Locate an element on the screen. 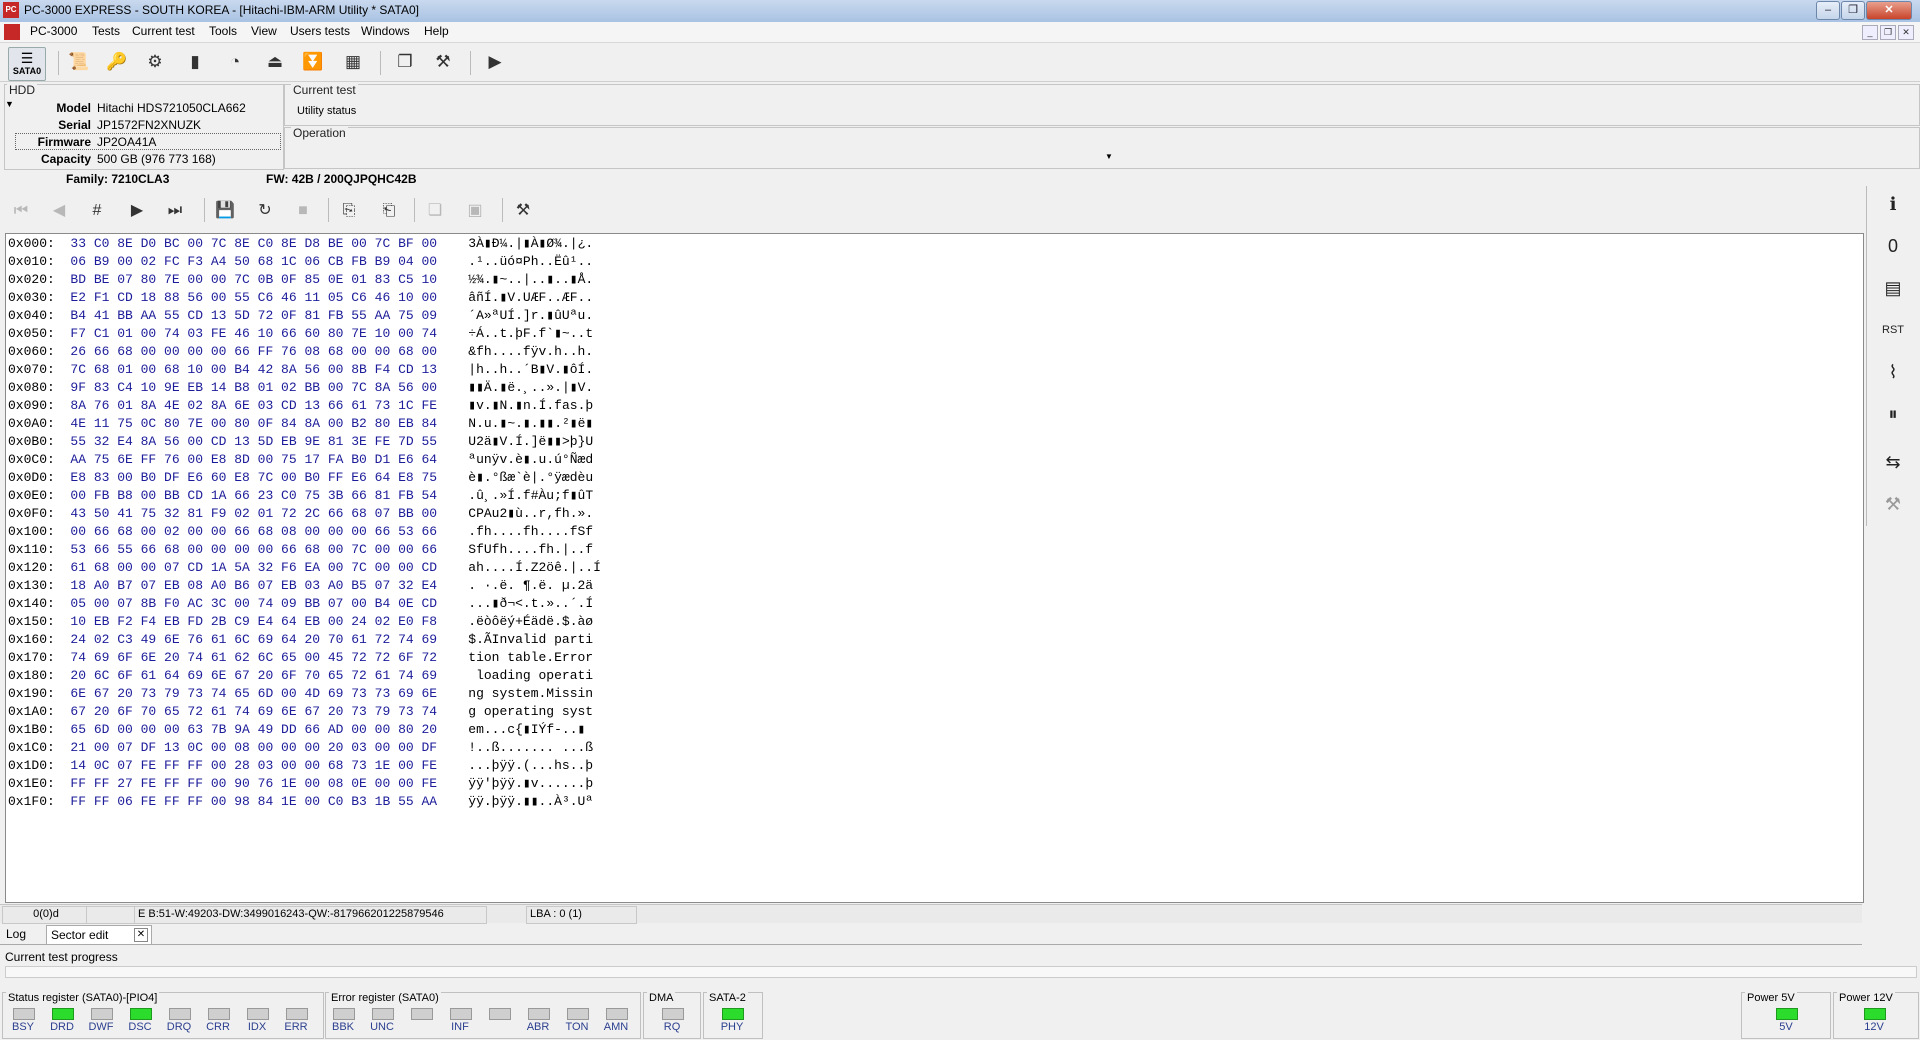 This screenshot has height=1040, width=1920. hex-ascii: N.u.▮~.▮.▮▮.²▮ë▮ is located at coordinates (515, 423).